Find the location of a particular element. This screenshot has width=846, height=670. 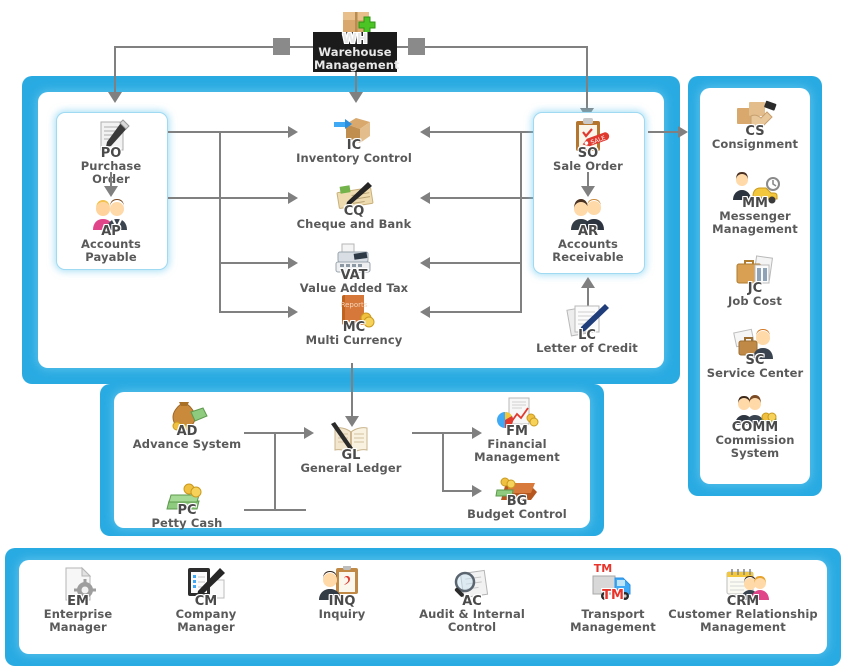

node-label-gl: General Ledger is located at coordinates (351, 468).